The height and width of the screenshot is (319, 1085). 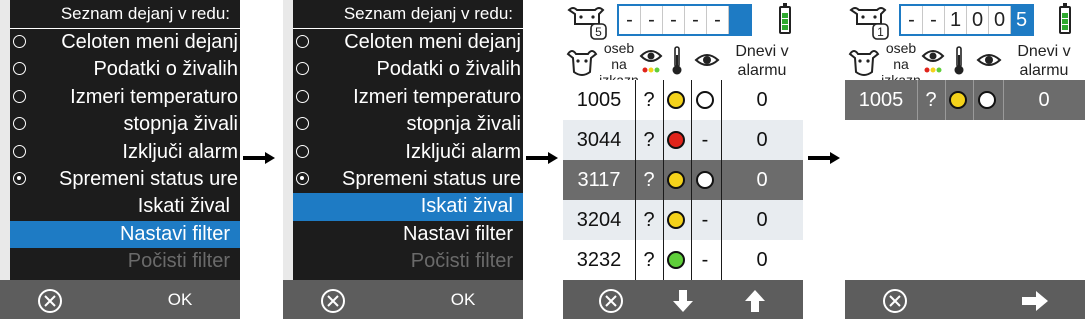 What do you see at coordinates (120, 299) in the screenshot?
I see `button-bar: OK` at bounding box center [120, 299].